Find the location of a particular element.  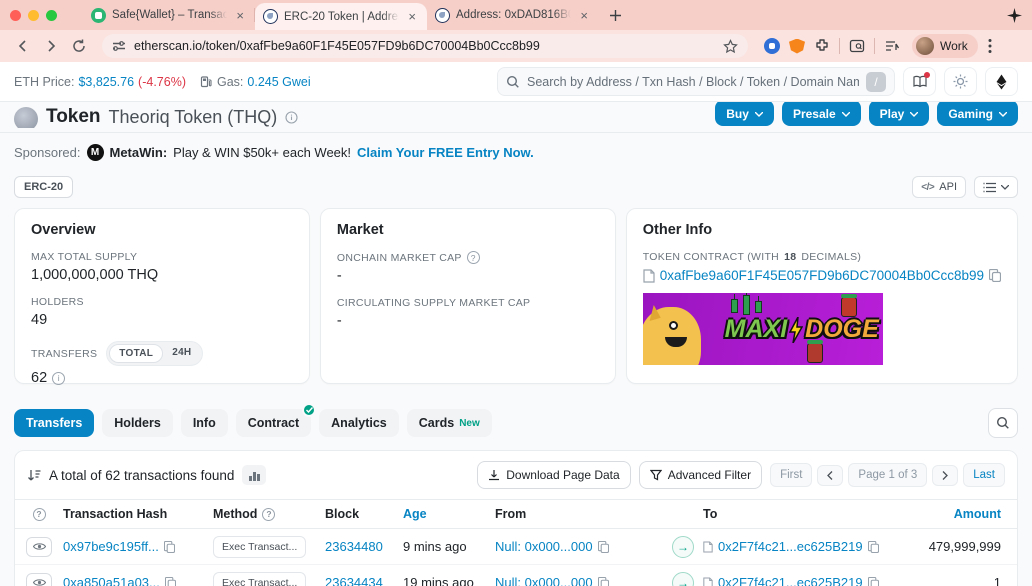

browser-tab-address: Address: 0xDAD816B0...62a × is located at coordinates (513, 15).